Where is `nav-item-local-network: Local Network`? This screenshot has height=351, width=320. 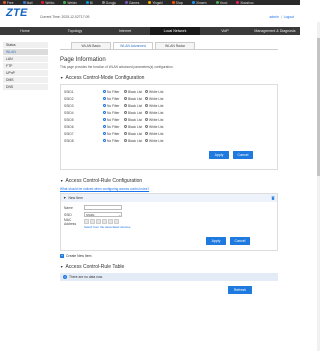 nav-item-local-network: Local Network is located at coordinates (175, 31).